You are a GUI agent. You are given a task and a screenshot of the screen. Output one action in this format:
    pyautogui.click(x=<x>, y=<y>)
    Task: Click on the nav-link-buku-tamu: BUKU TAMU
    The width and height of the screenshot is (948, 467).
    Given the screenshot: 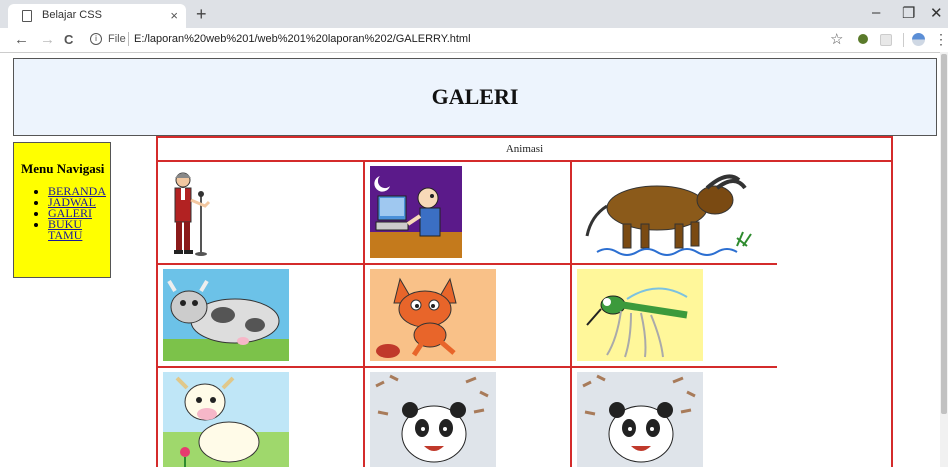 What is the action you would take?
    pyautogui.click(x=65, y=229)
    